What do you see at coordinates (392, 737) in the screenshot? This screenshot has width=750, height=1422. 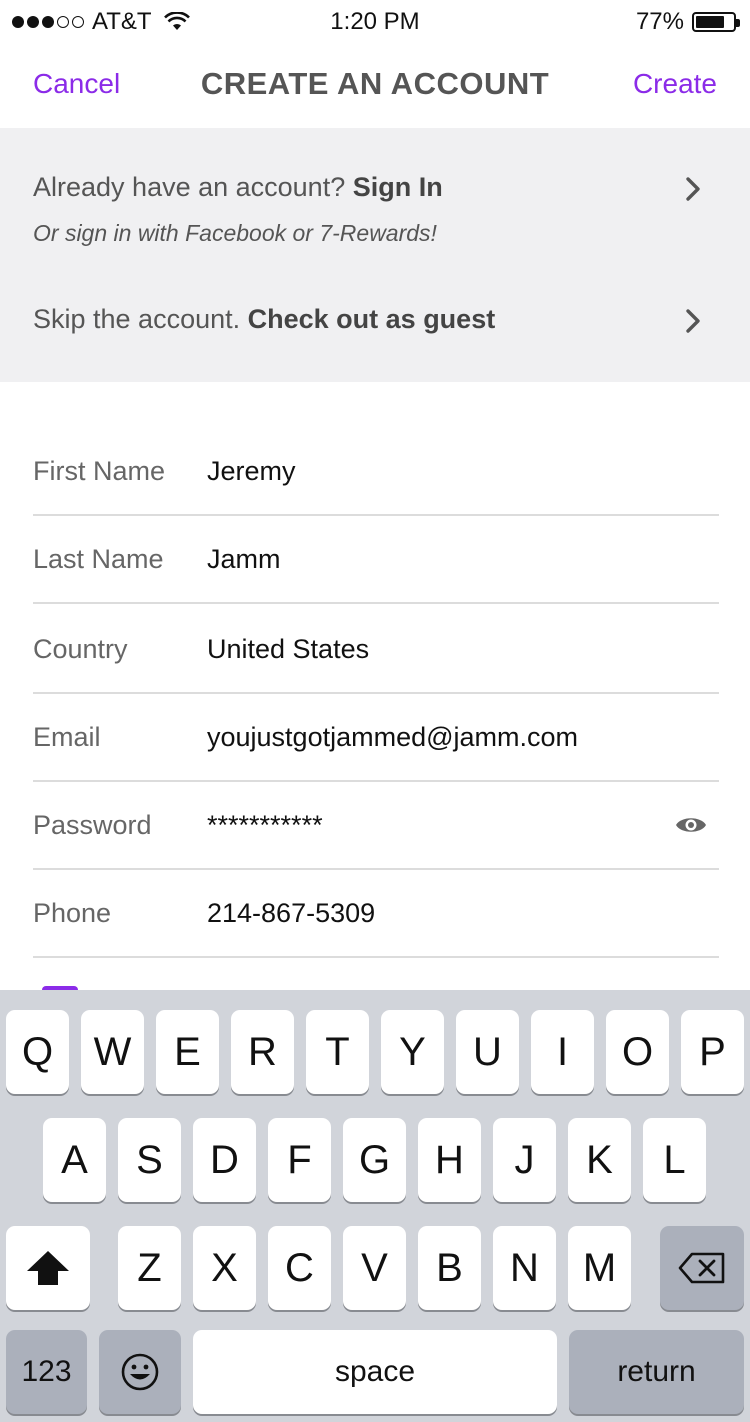 I see `email-input: youjustgotjammed@jamm.com` at bounding box center [392, 737].